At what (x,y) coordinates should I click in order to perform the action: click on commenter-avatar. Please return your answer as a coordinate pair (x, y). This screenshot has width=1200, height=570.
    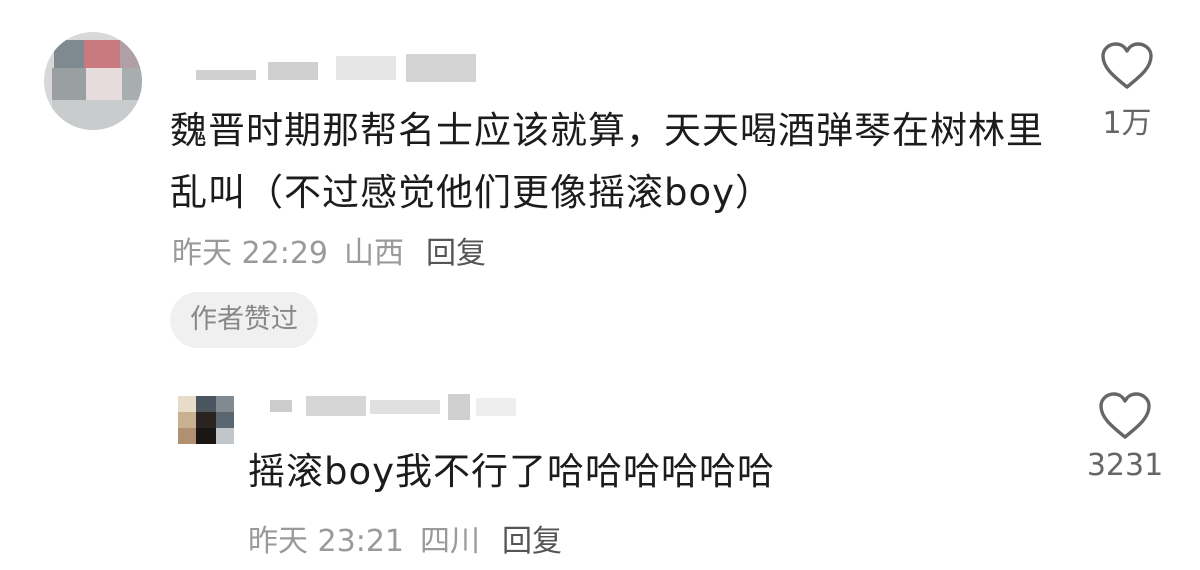
    Looking at the image, I should click on (93, 81).